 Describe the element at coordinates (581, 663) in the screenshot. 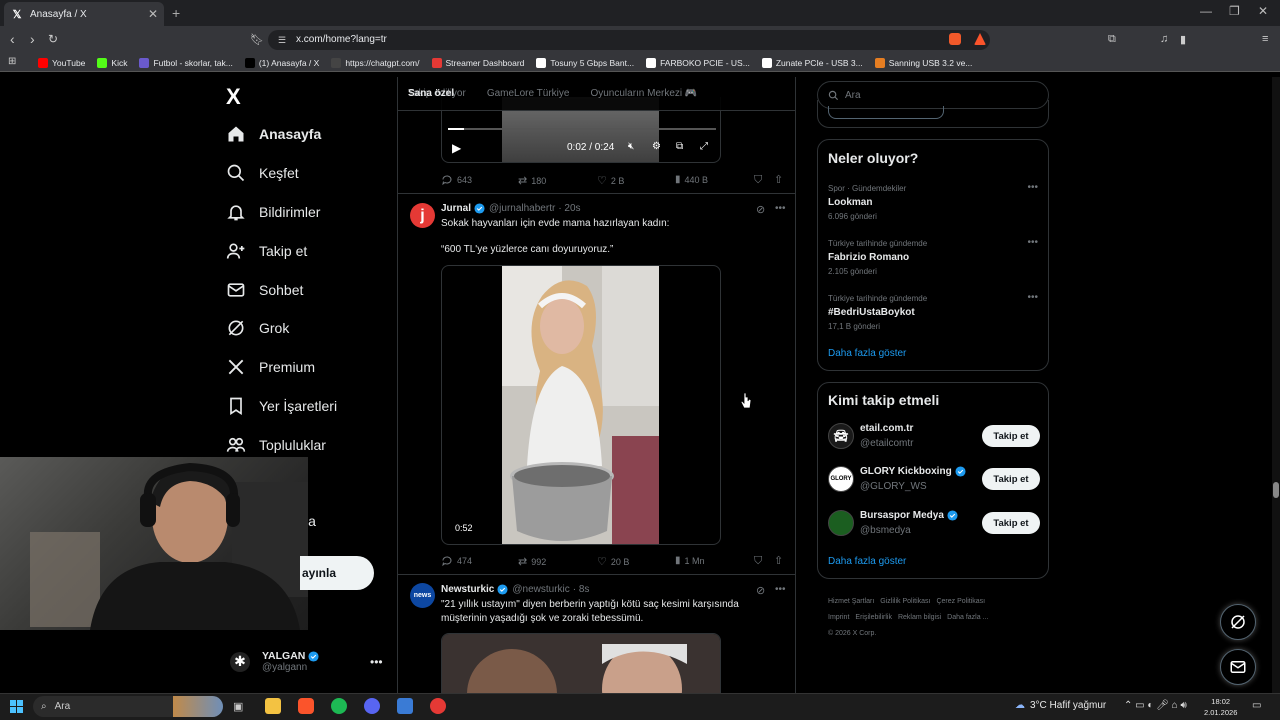

I see `tweet-image` at that location.